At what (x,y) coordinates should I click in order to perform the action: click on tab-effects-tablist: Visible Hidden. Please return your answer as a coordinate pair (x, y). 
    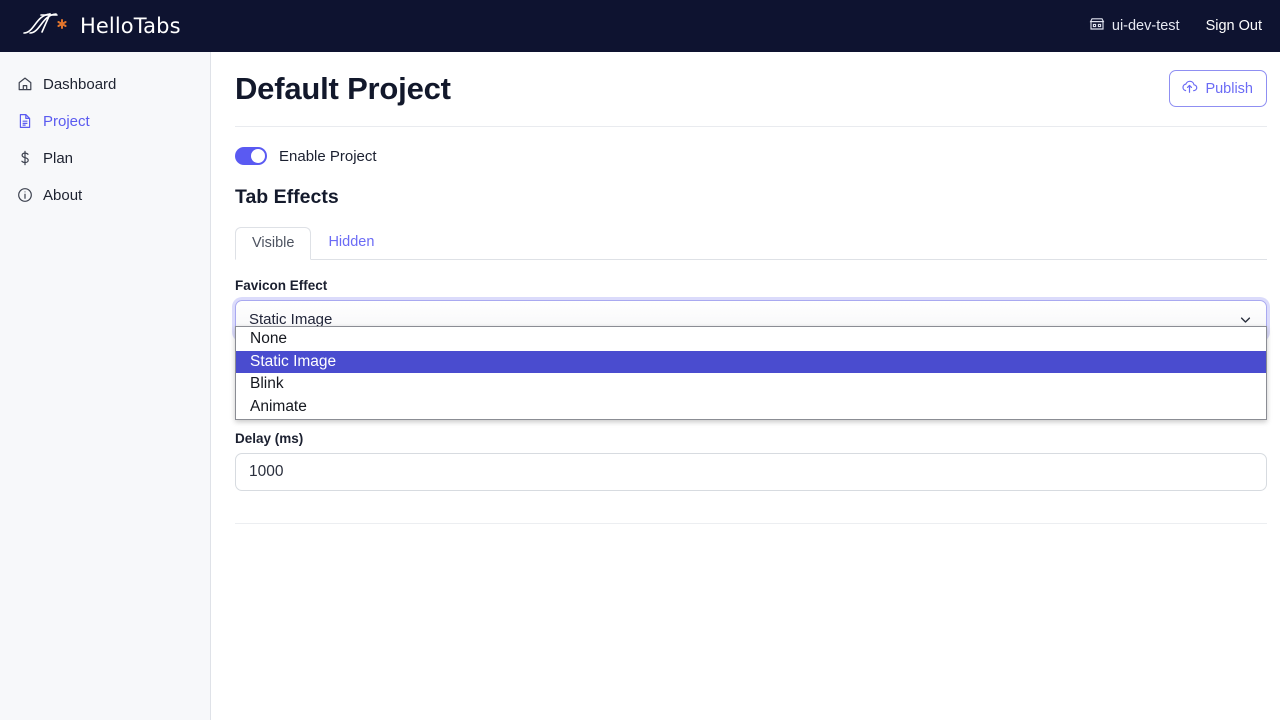
    Looking at the image, I should click on (751, 243).